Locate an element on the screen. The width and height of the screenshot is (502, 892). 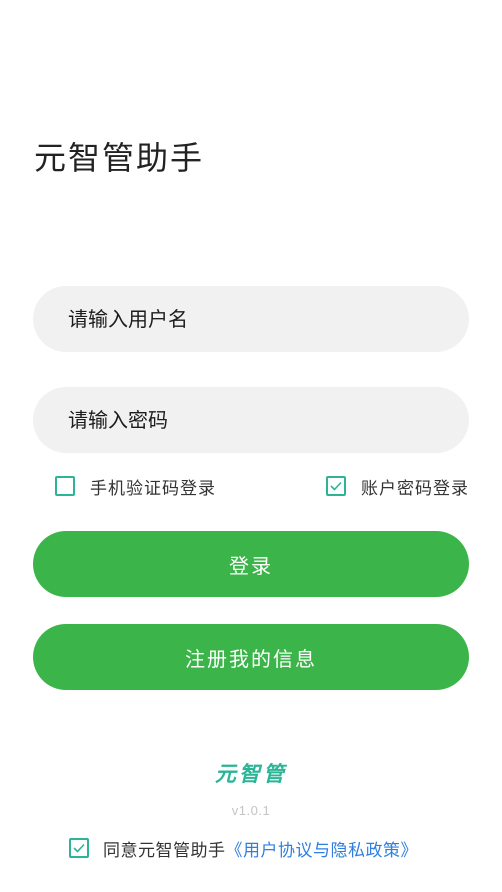
agreement-row: 同意元智管助手 《用户协议与隐私政策》 is located at coordinates (244, 848).